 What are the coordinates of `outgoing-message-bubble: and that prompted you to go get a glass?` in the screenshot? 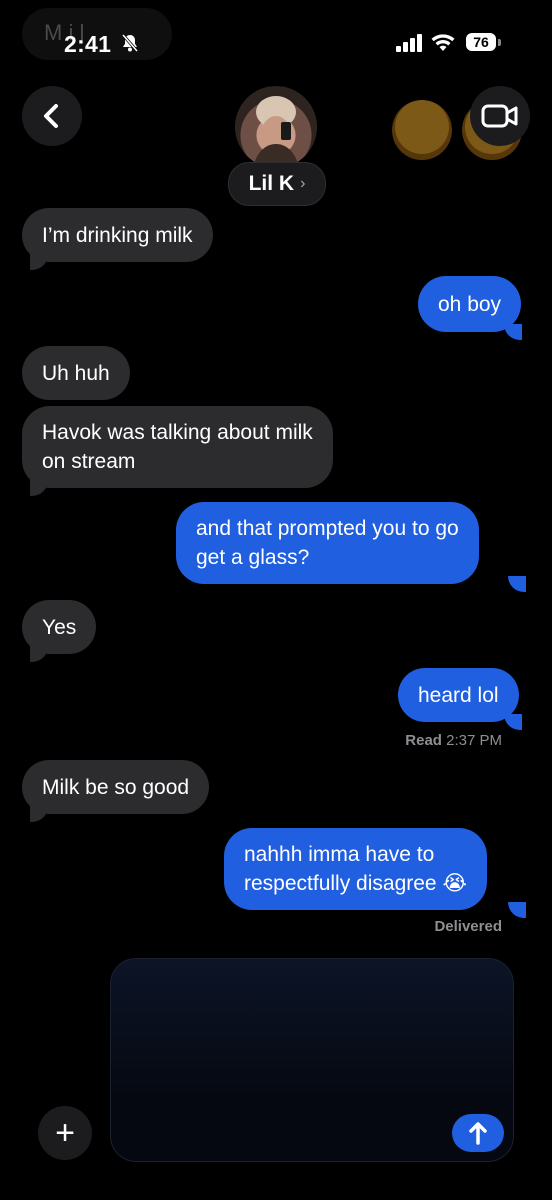 It's located at (327, 543).